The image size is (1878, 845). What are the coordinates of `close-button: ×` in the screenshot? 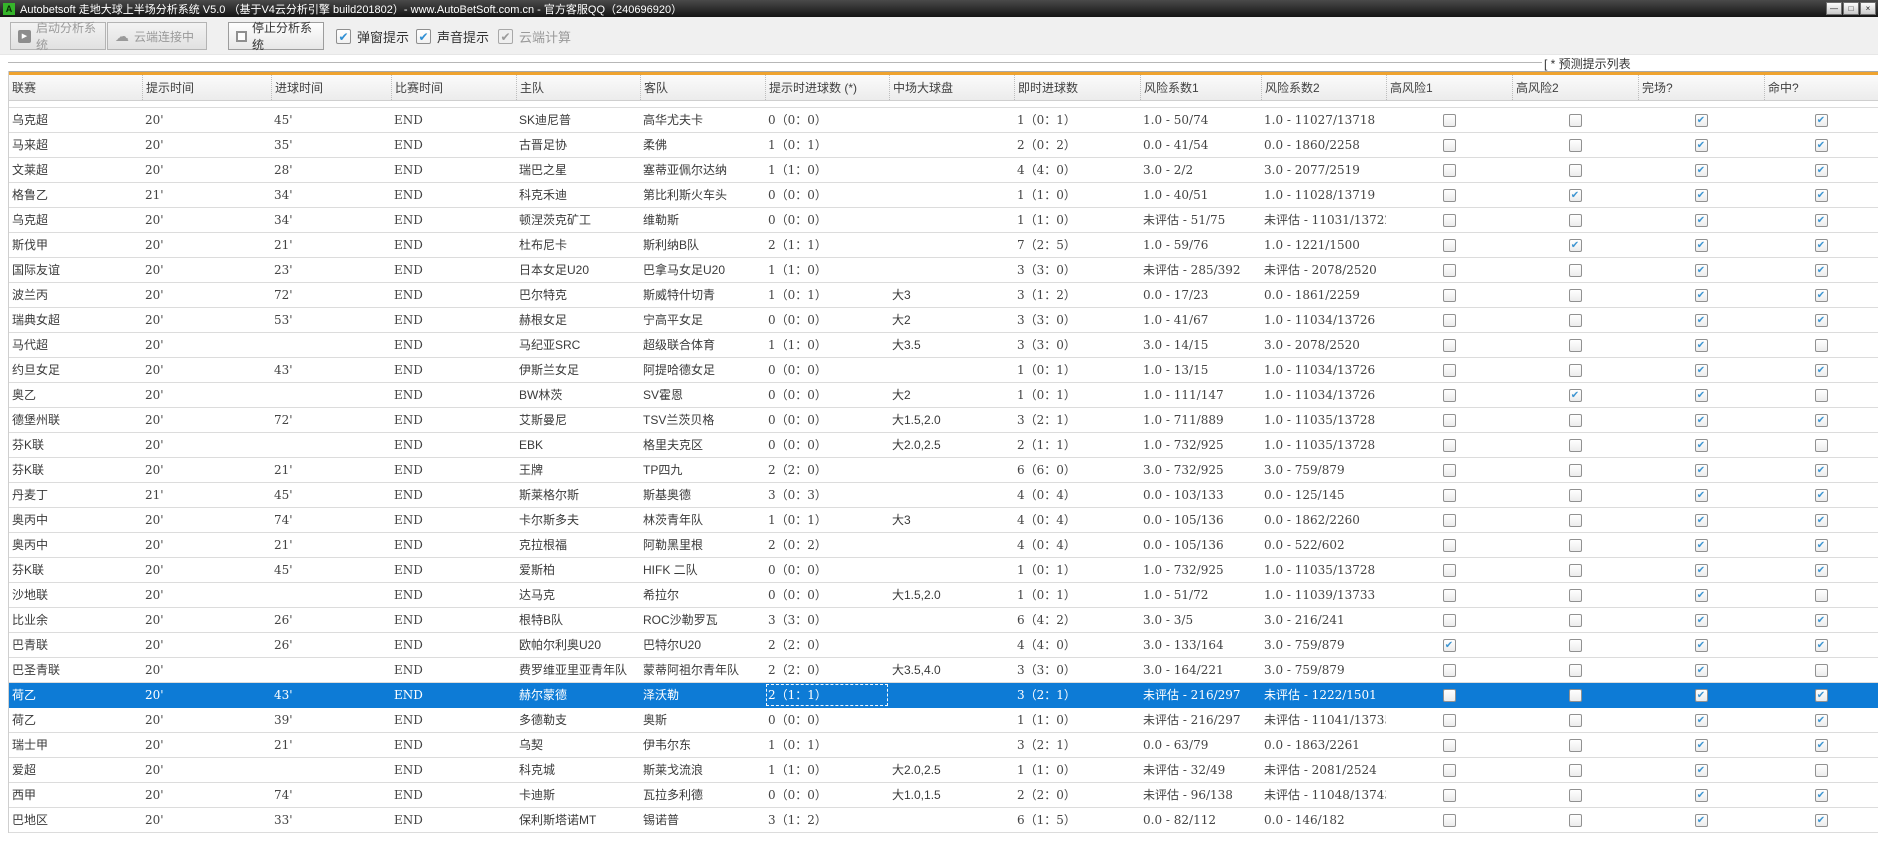 It's located at (1868, 8).